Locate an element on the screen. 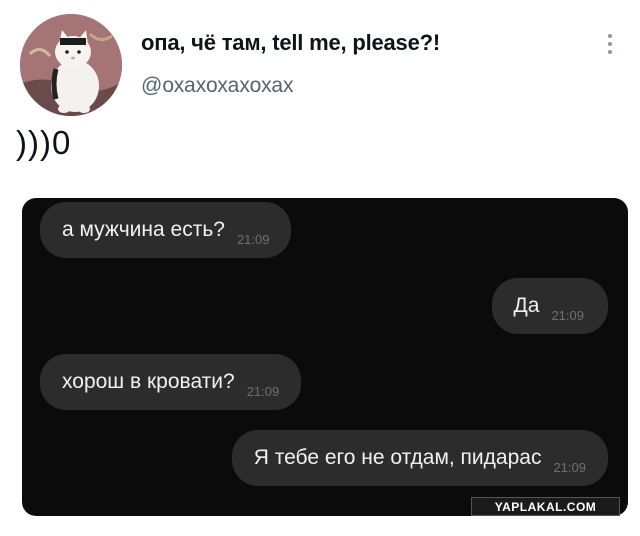 This screenshot has width=640, height=536. tweet-text: )))0 is located at coordinates (44, 142).